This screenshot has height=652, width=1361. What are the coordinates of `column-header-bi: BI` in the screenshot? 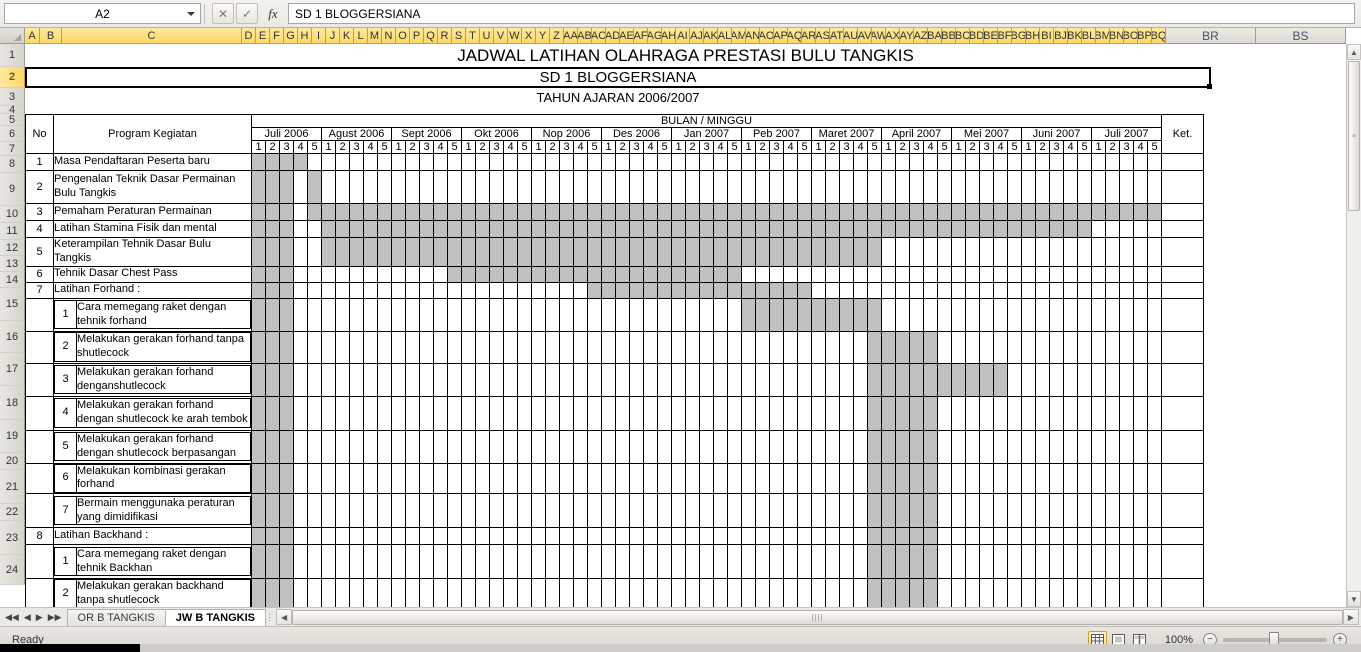 It's located at (1047, 36).